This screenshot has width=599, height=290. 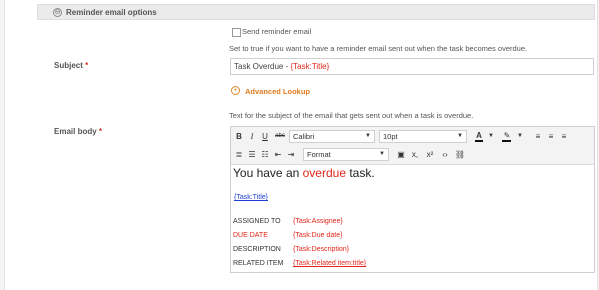 I want to click on assigned-to-label: ASSIGNED TO, so click(x=257, y=221).